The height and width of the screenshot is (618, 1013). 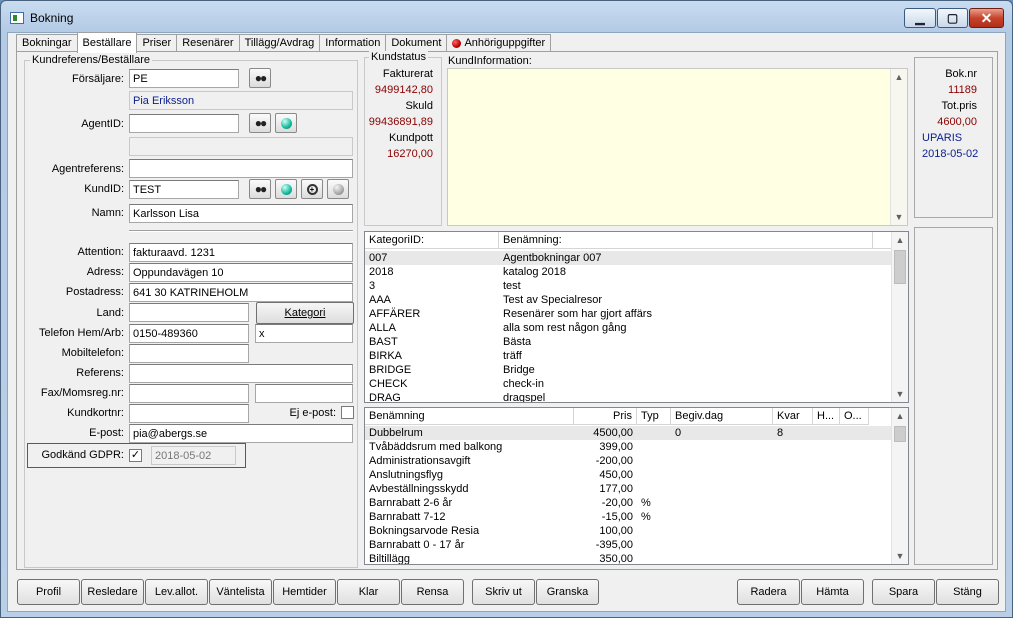 I want to click on category-row: BAST Bästa, so click(x=629, y=342).